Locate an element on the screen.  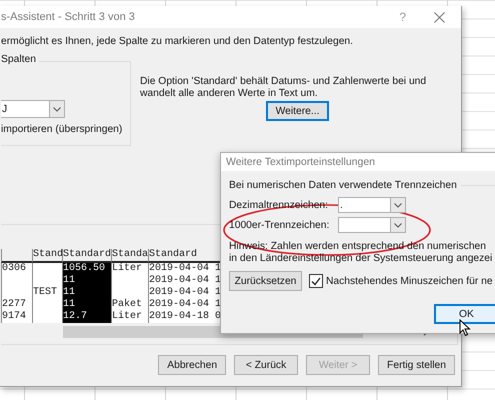
group-label: Spalten is located at coordinates (20, 59).